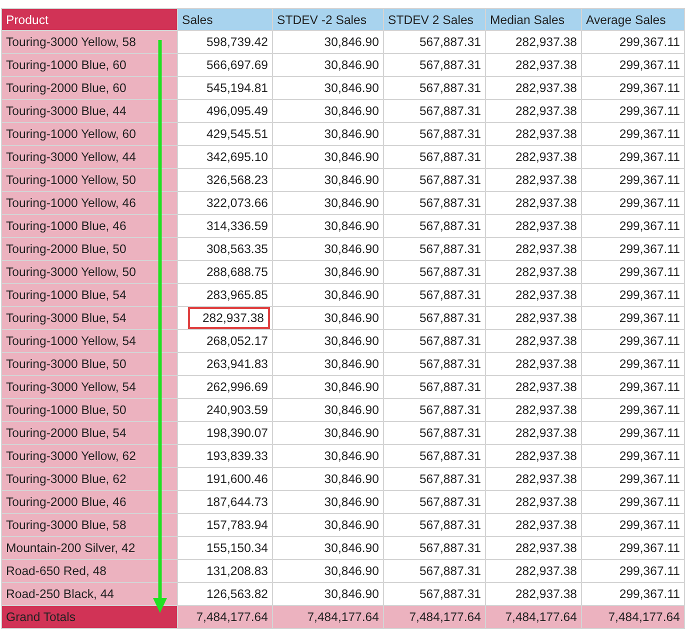 Image resolution: width=694 pixels, height=634 pixels. I want to click on table-value: 283,965.85, so click(237, 295).